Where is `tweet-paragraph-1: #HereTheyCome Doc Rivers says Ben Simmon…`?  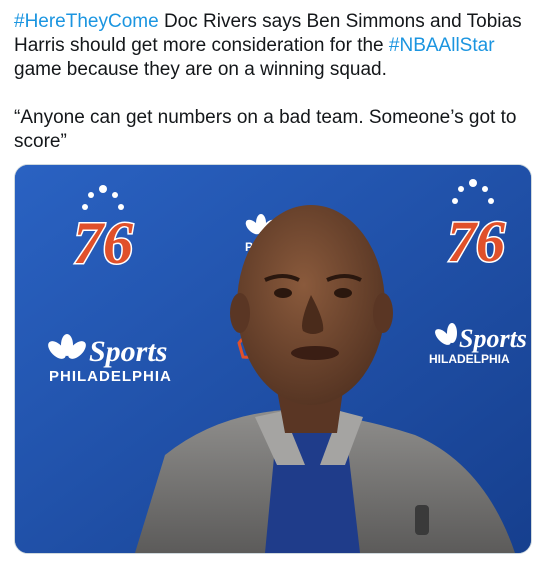 tweet-paragraph-1: #HereTheyCome Doc Rivers says Ben Simmon… is located at coordinates (274, 46).